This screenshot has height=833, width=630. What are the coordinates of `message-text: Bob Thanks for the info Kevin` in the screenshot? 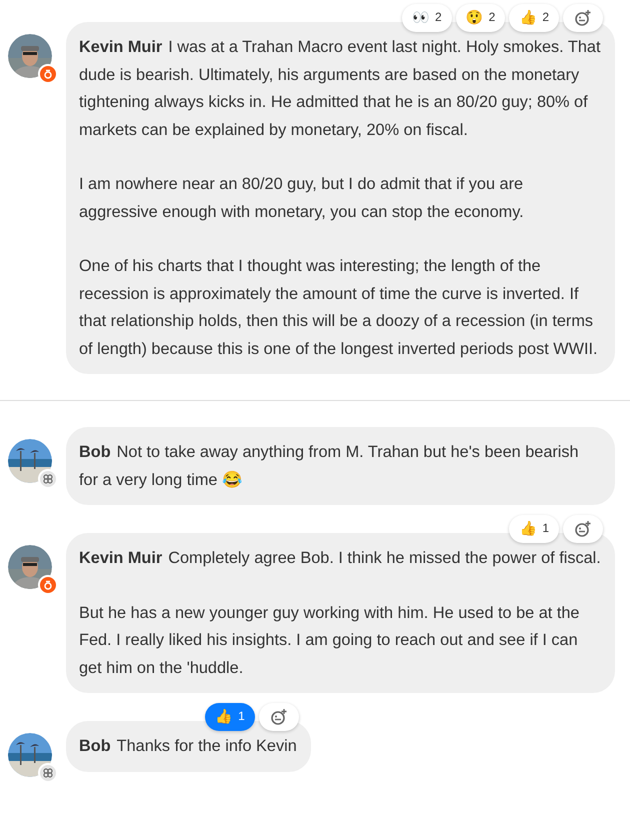 It's located at (188, 746).